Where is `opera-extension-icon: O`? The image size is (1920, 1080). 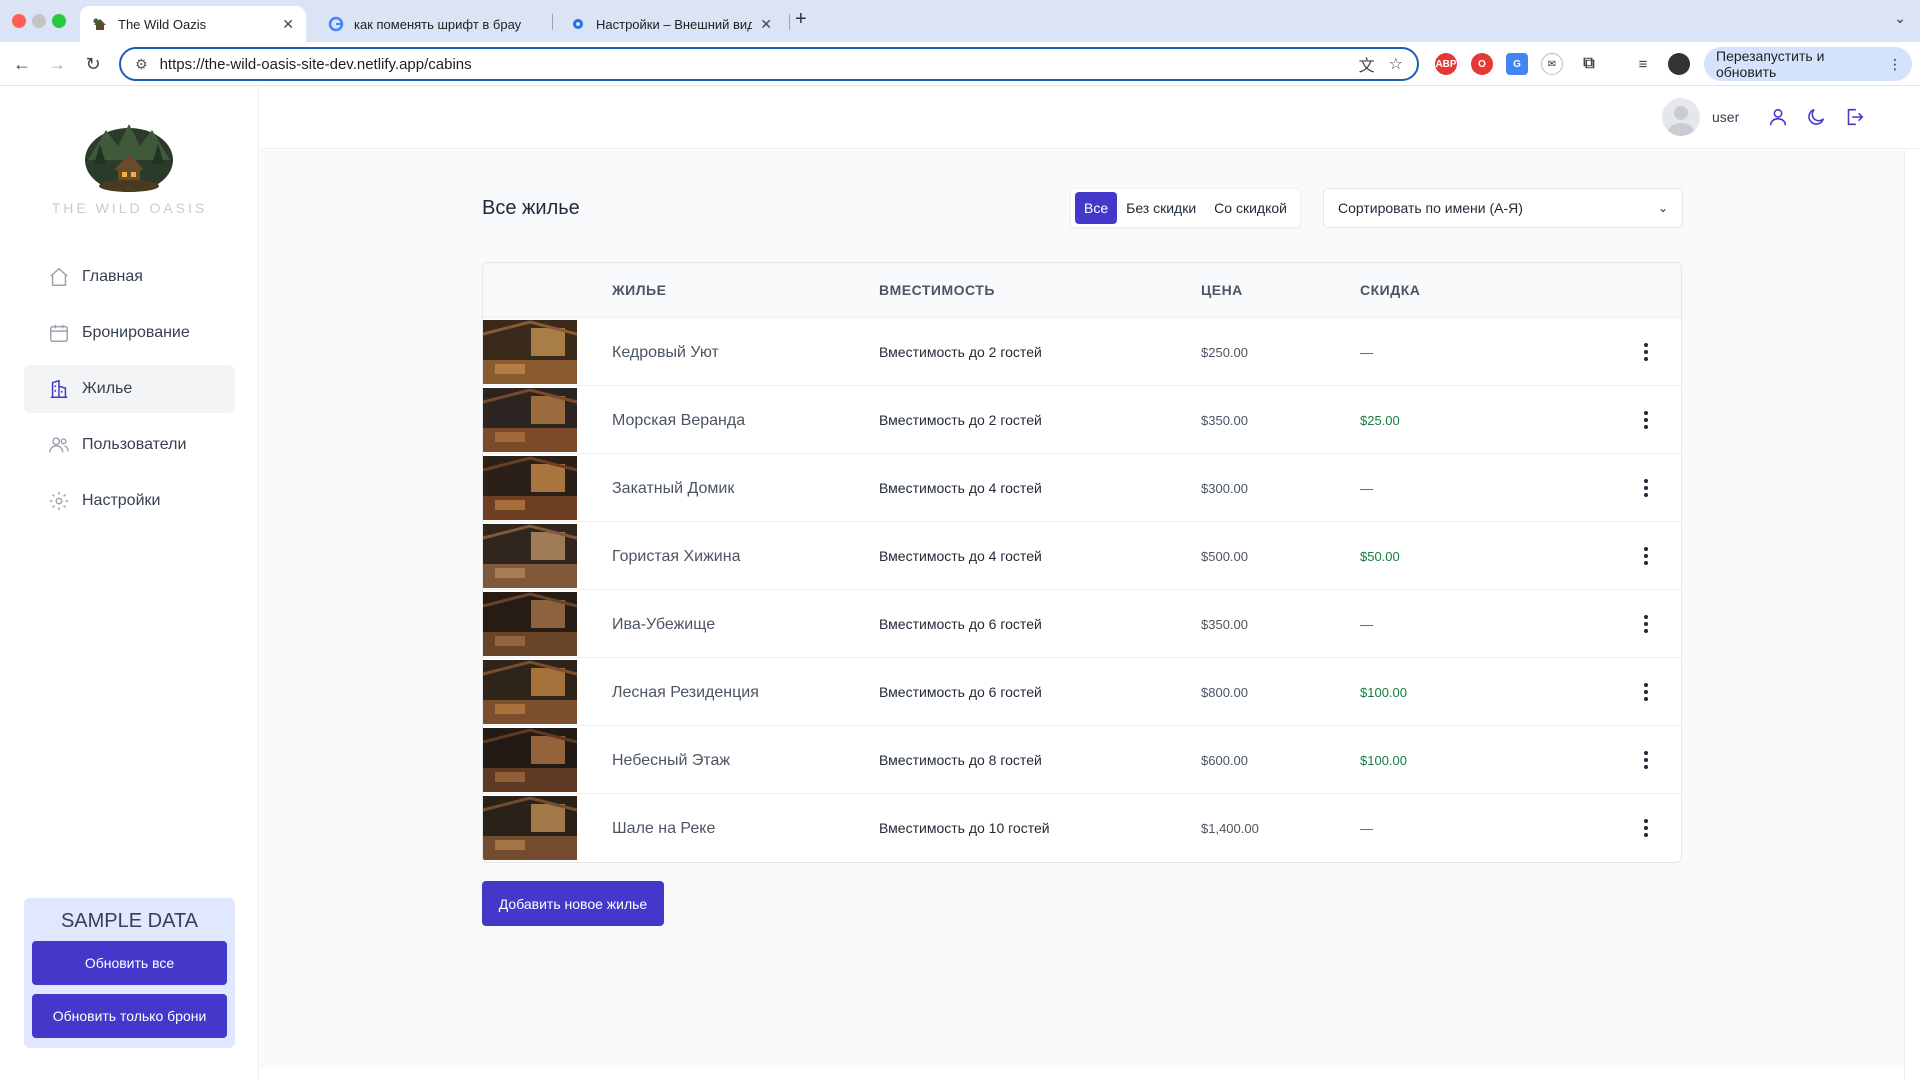
opera-extension-icon: O is located at coordinates (1482, 64).